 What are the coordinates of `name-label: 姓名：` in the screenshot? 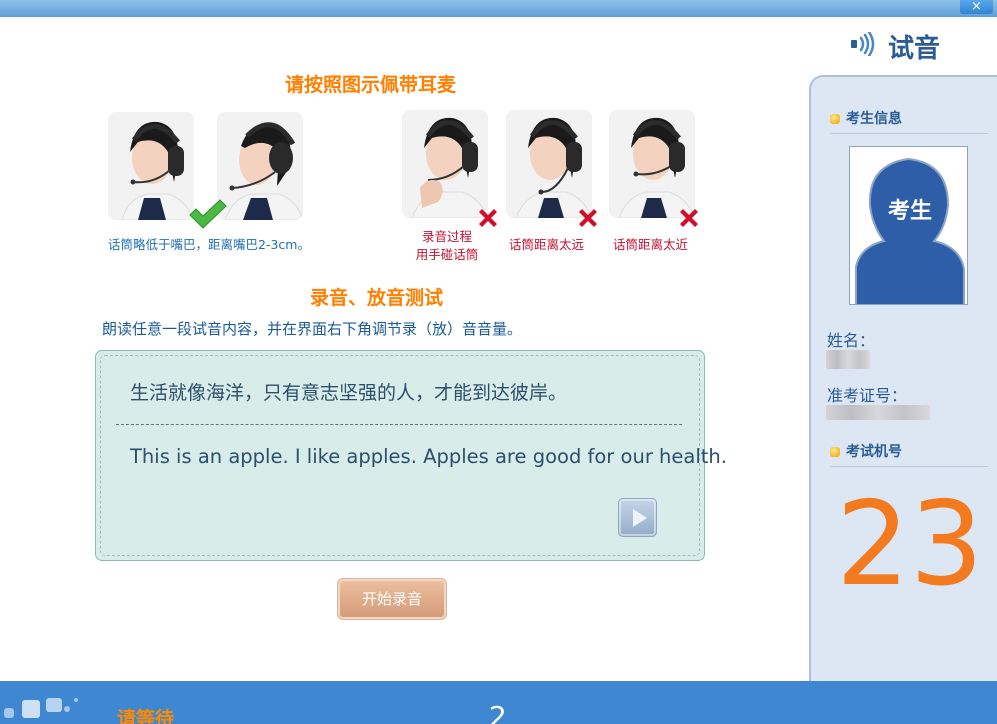 It's located at (851, 340).